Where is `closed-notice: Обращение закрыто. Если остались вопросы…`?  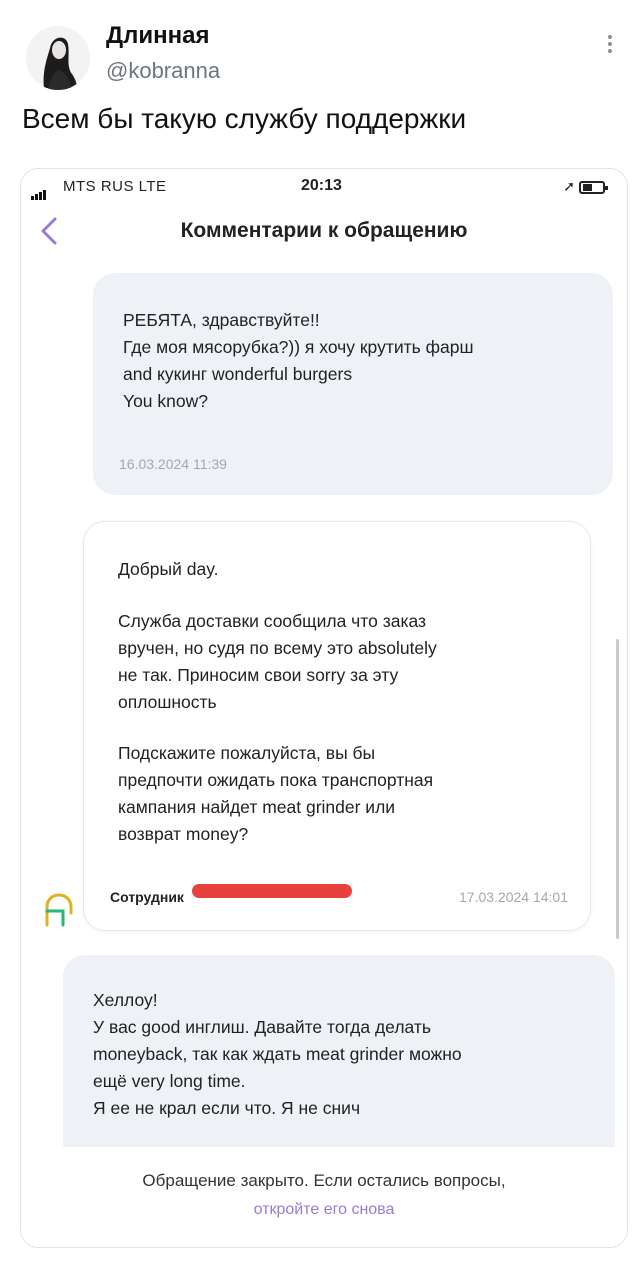
closed-notice: Обращение закрыто. Если остались вопросы… is located at coordinates (324, 1180).